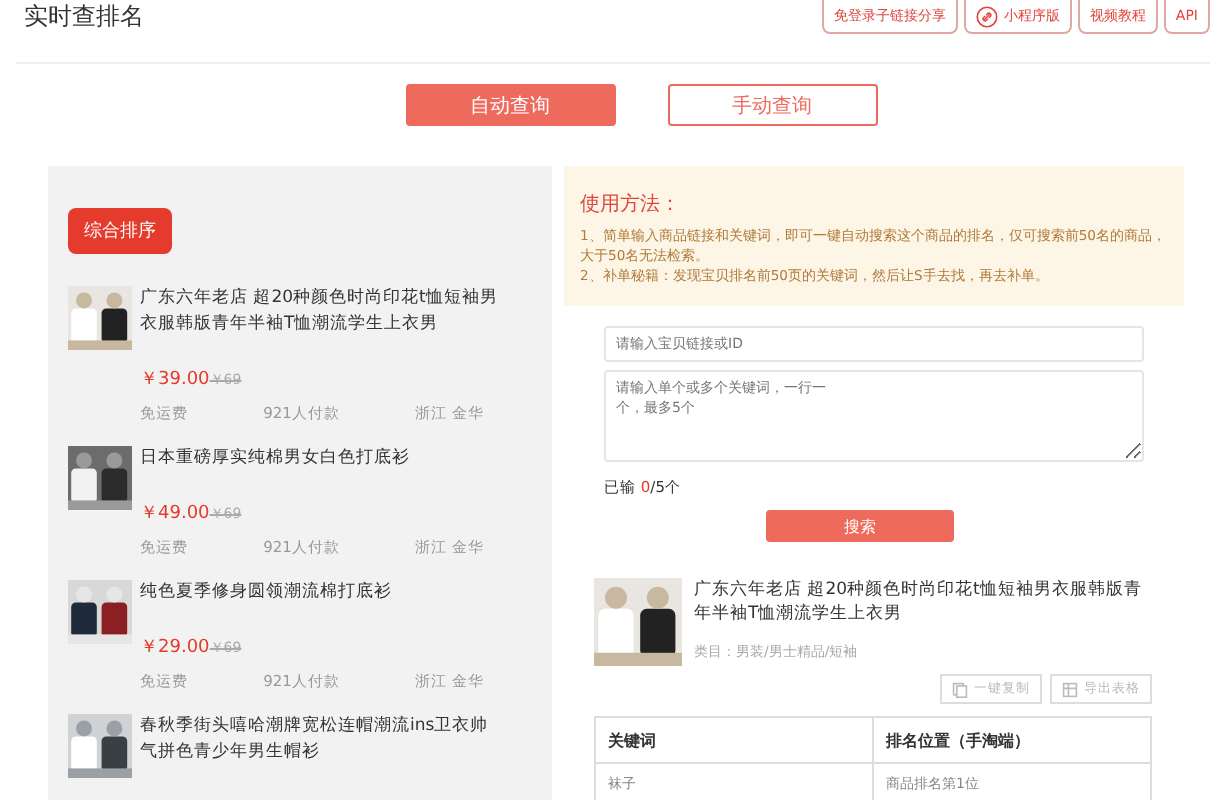  I want to click on table-icon, so click(1070, 689).